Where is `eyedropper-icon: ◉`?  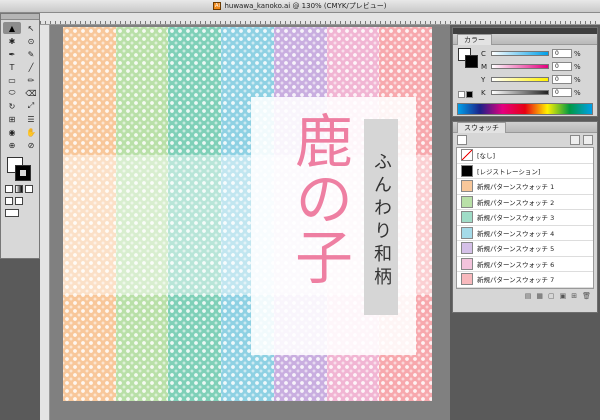 eyedropper-icon: ◉ is located at coordinates (12, 132).